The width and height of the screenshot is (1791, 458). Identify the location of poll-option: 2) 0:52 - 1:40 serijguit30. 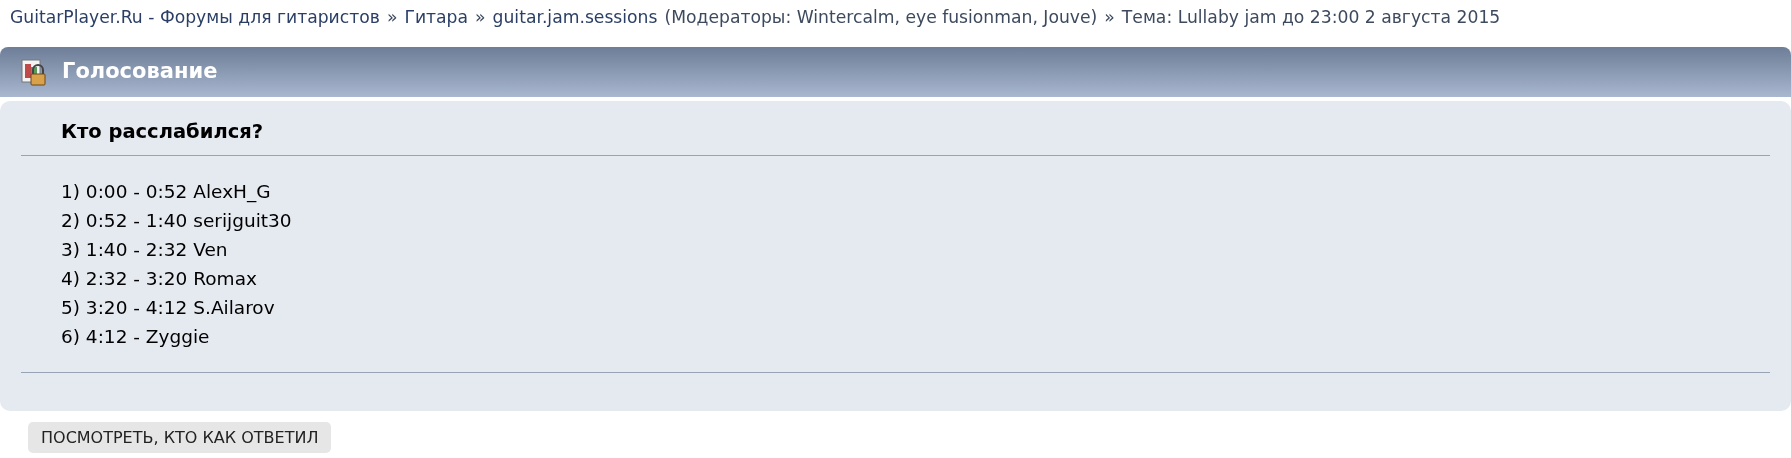
(915, 220).